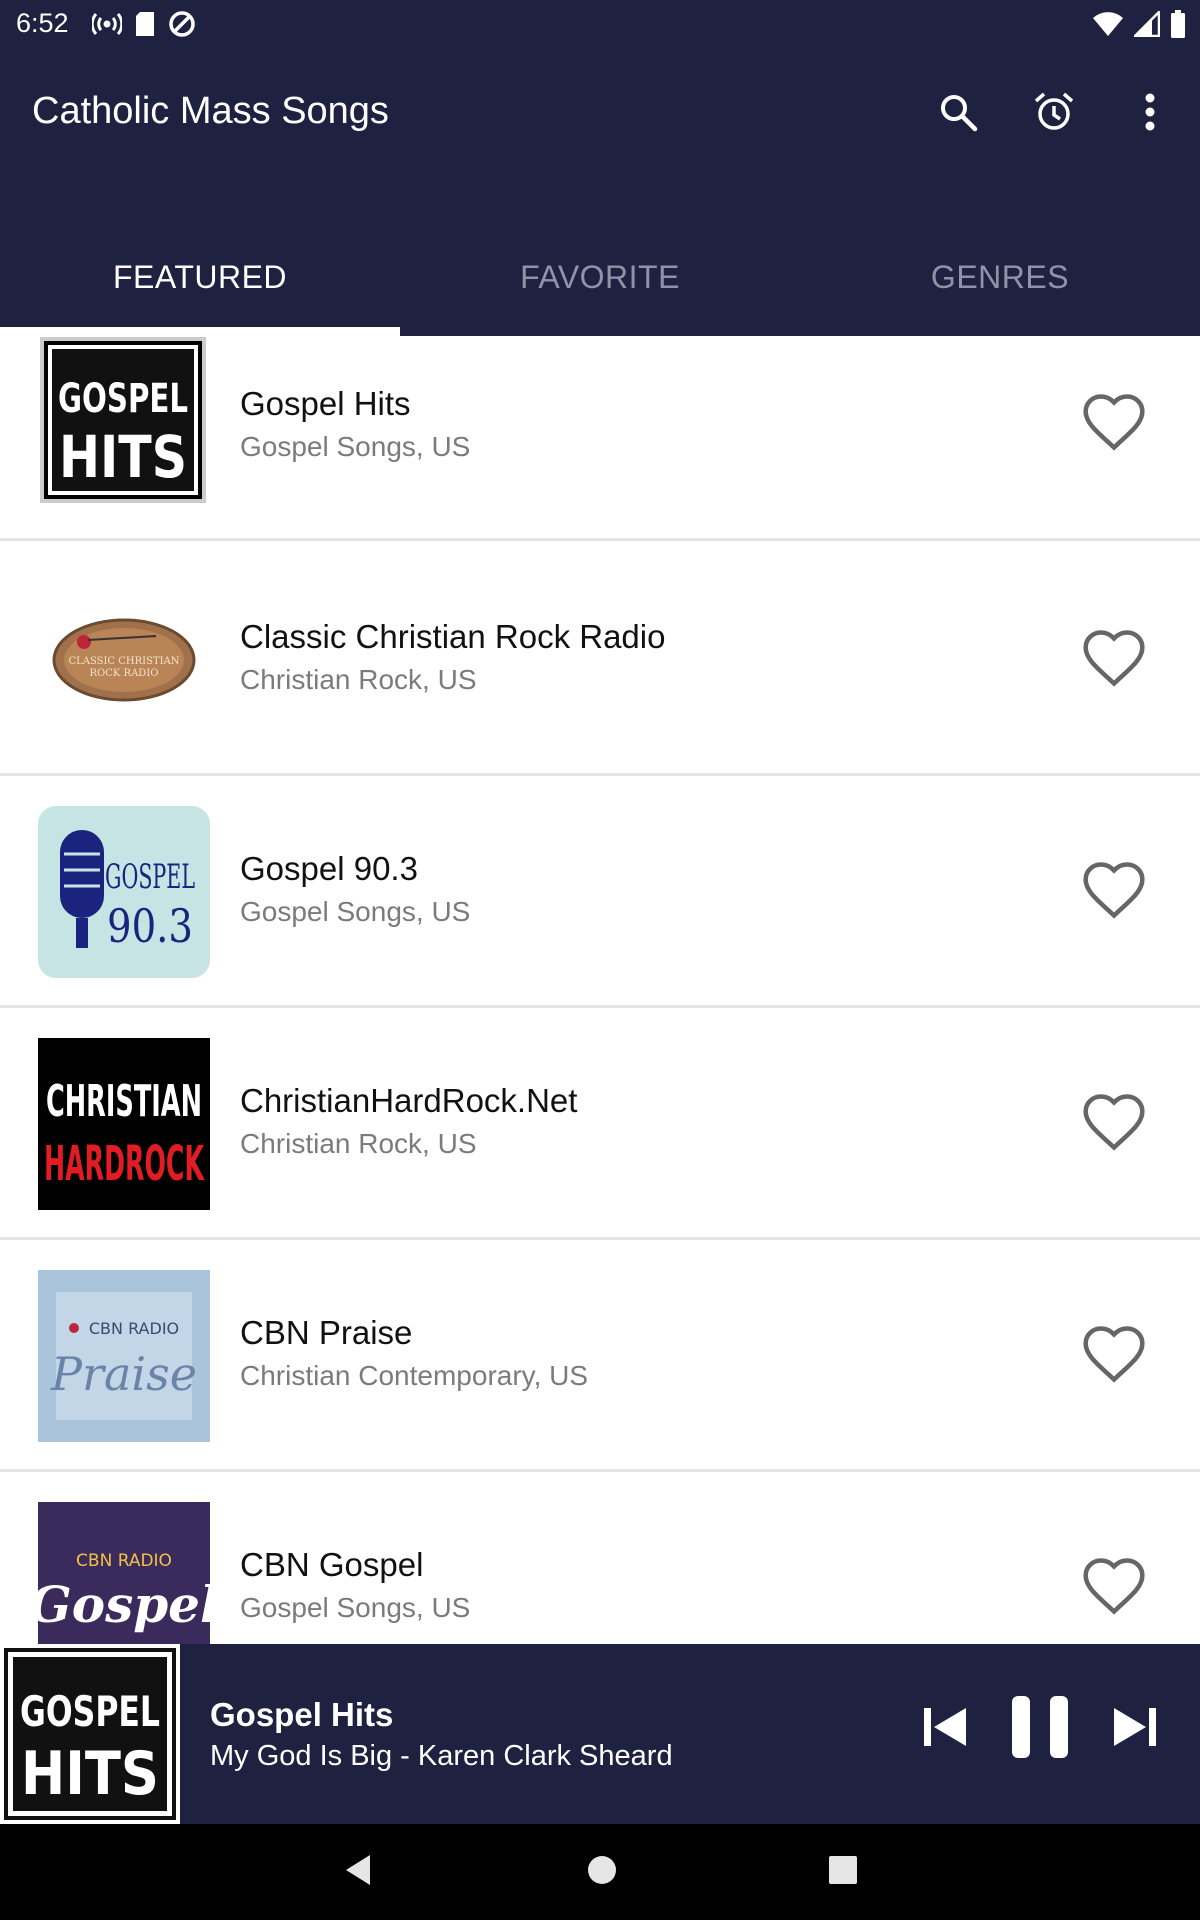 The height and width of the screenshot is (1920, 1200). Describe the element at coordinates (414, 1375) in the screenshot. I see `station-genre: Christian Contemporary, US` at that location.